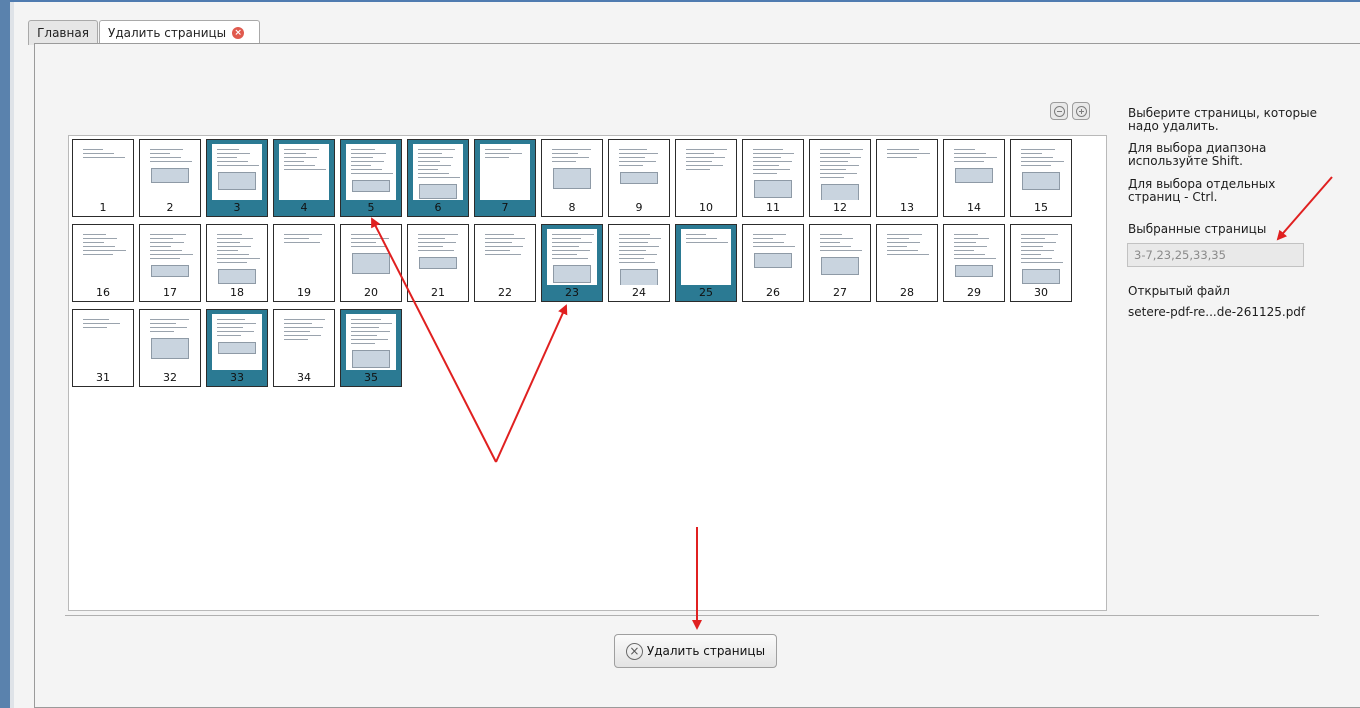 This screenshot has height=708, width=1360. Describe the element at coordinates (907, 207) in the screenshot. I see `page-number: 13` at that location.